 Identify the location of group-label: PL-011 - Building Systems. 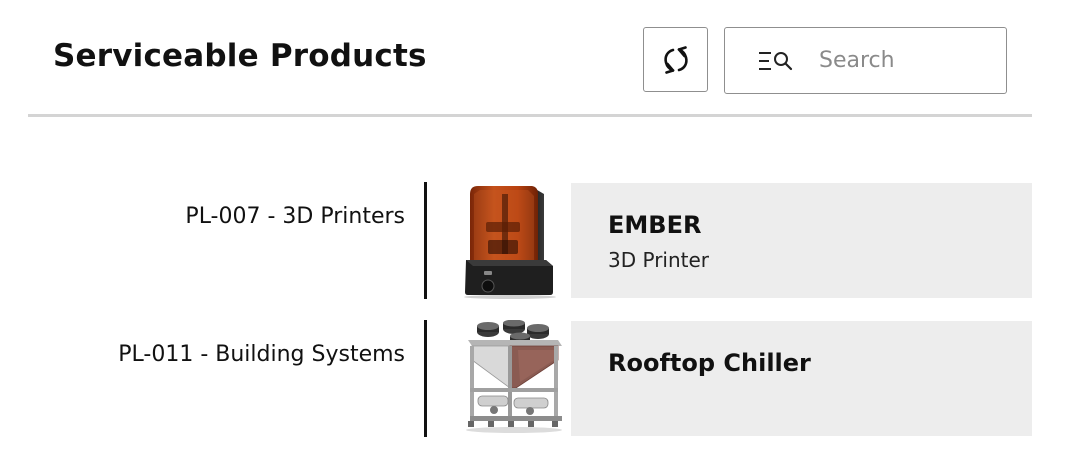
(261, 354).